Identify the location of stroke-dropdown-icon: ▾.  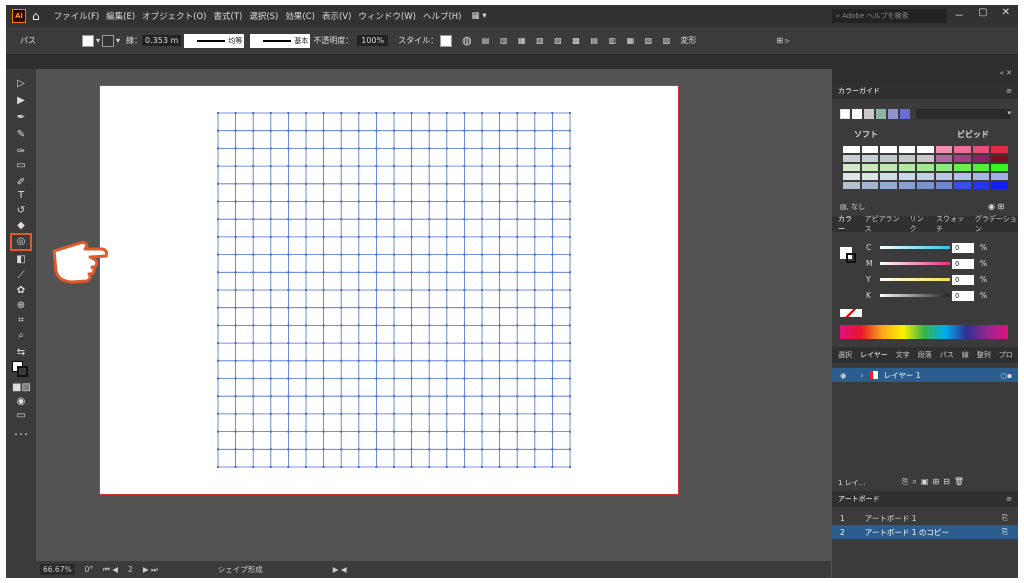
(118, 40).